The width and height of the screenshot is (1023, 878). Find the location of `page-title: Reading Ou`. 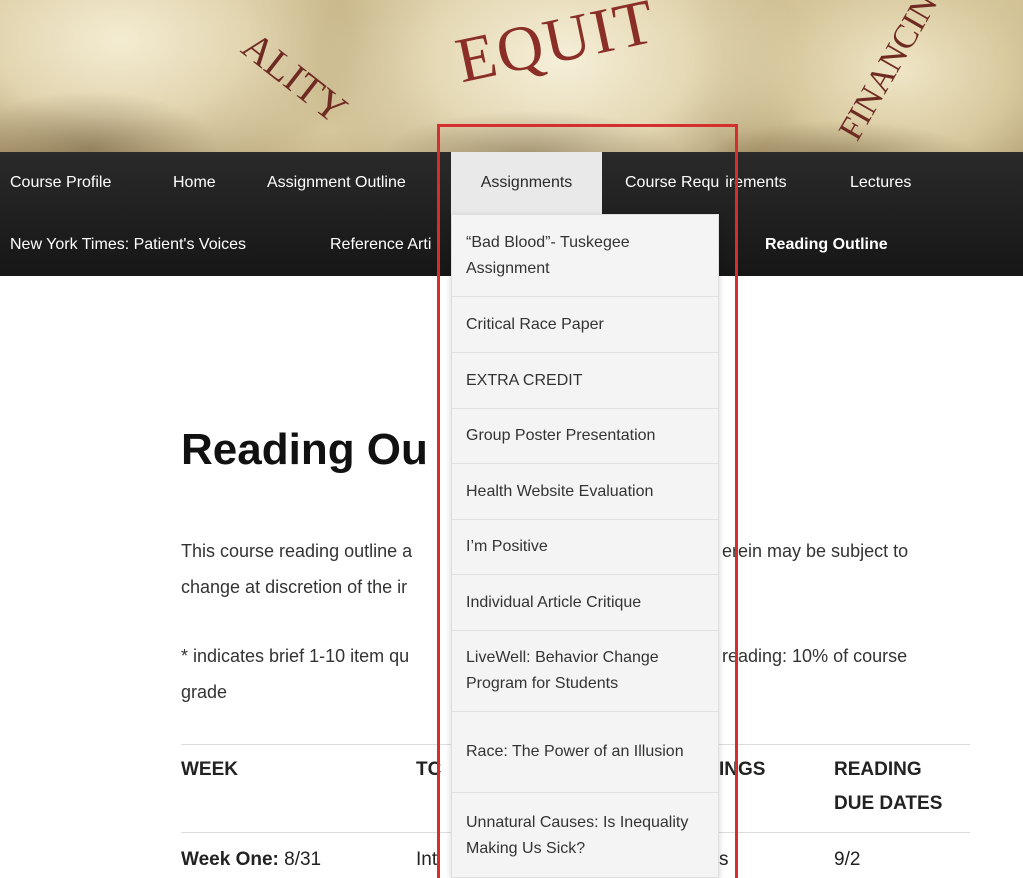

page-title: Reading Ou is located at coordinates (304, 449).